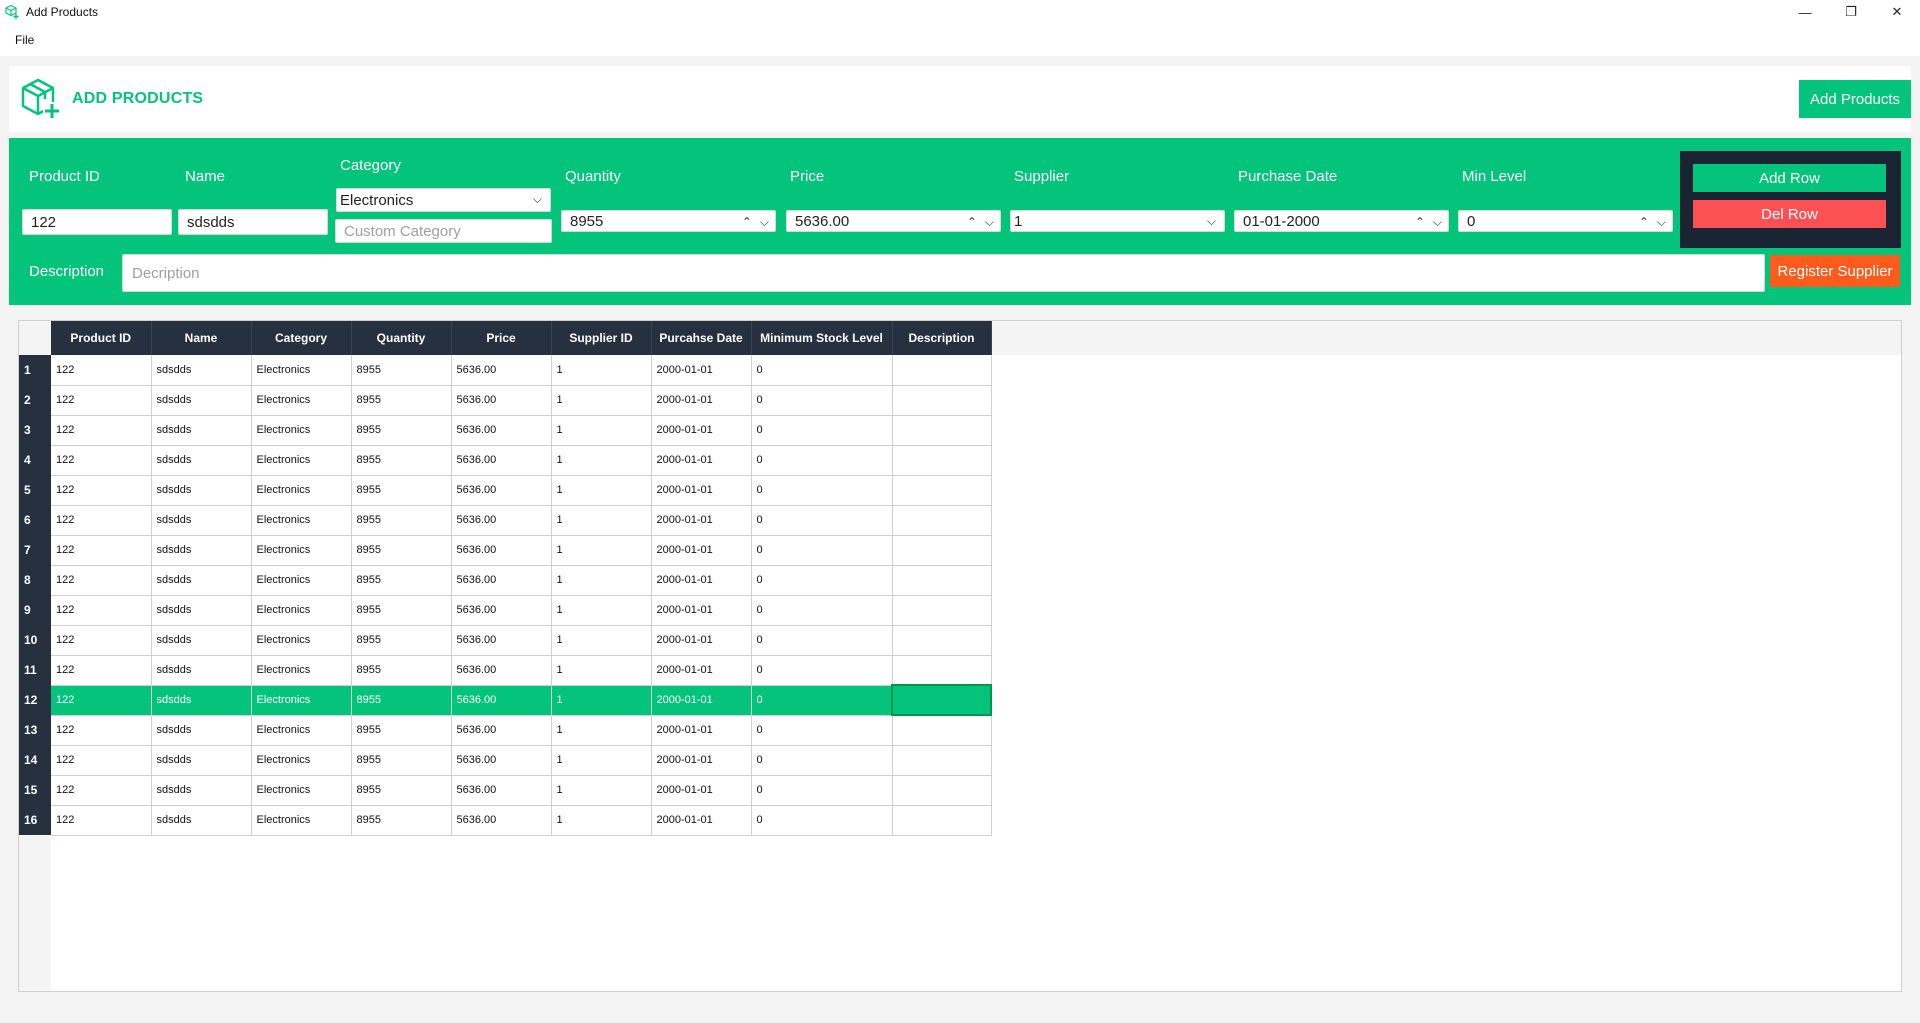 Image resolution: width=1920 pixels, height=1023 pixels. What do you see at coordinates (1341, 221) in the screenshot?
I see `purchase-date-input: 01-01-2000 ⌃ ⌵` at bounding box center [1341, 221].